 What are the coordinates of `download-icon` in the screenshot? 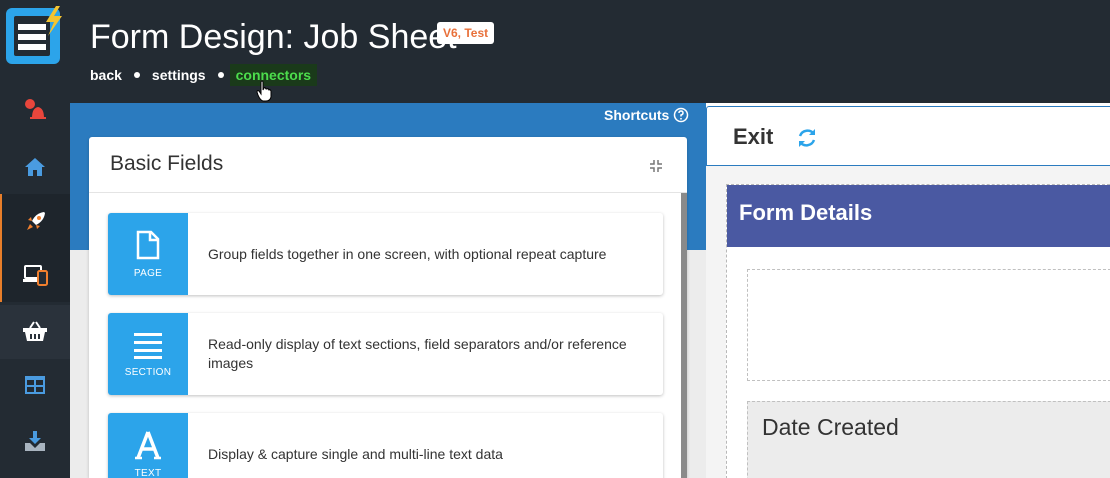 It's located at (35, 441).